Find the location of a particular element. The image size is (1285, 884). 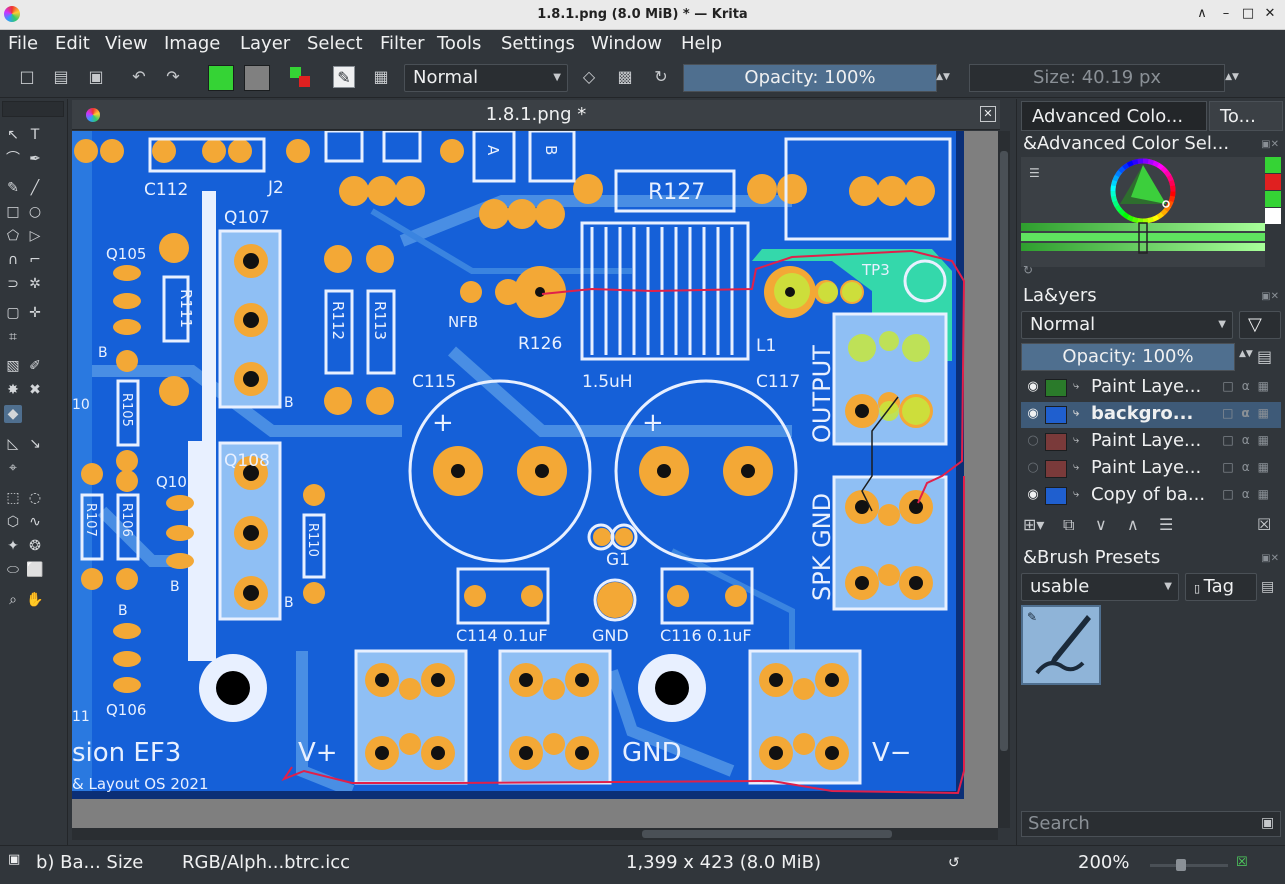

redo-icon: ↷ is located at coordinates (173, 77).